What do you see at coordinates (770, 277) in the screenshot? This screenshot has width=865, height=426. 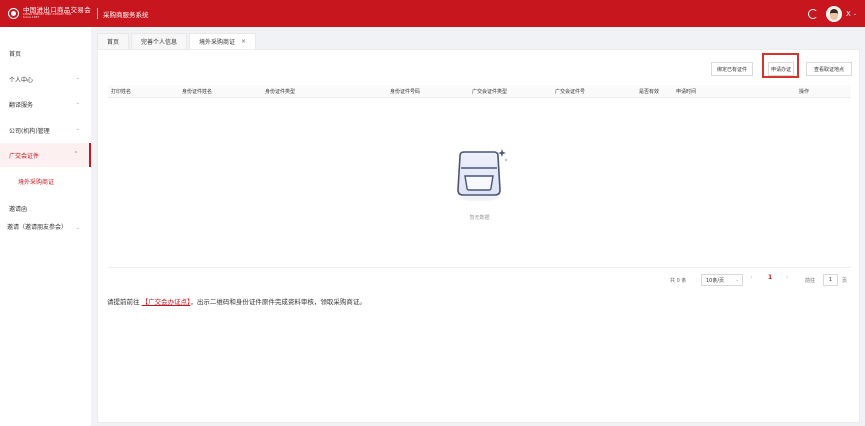 I see `pagination-page-1: 1` at bounding box center [770, 277].